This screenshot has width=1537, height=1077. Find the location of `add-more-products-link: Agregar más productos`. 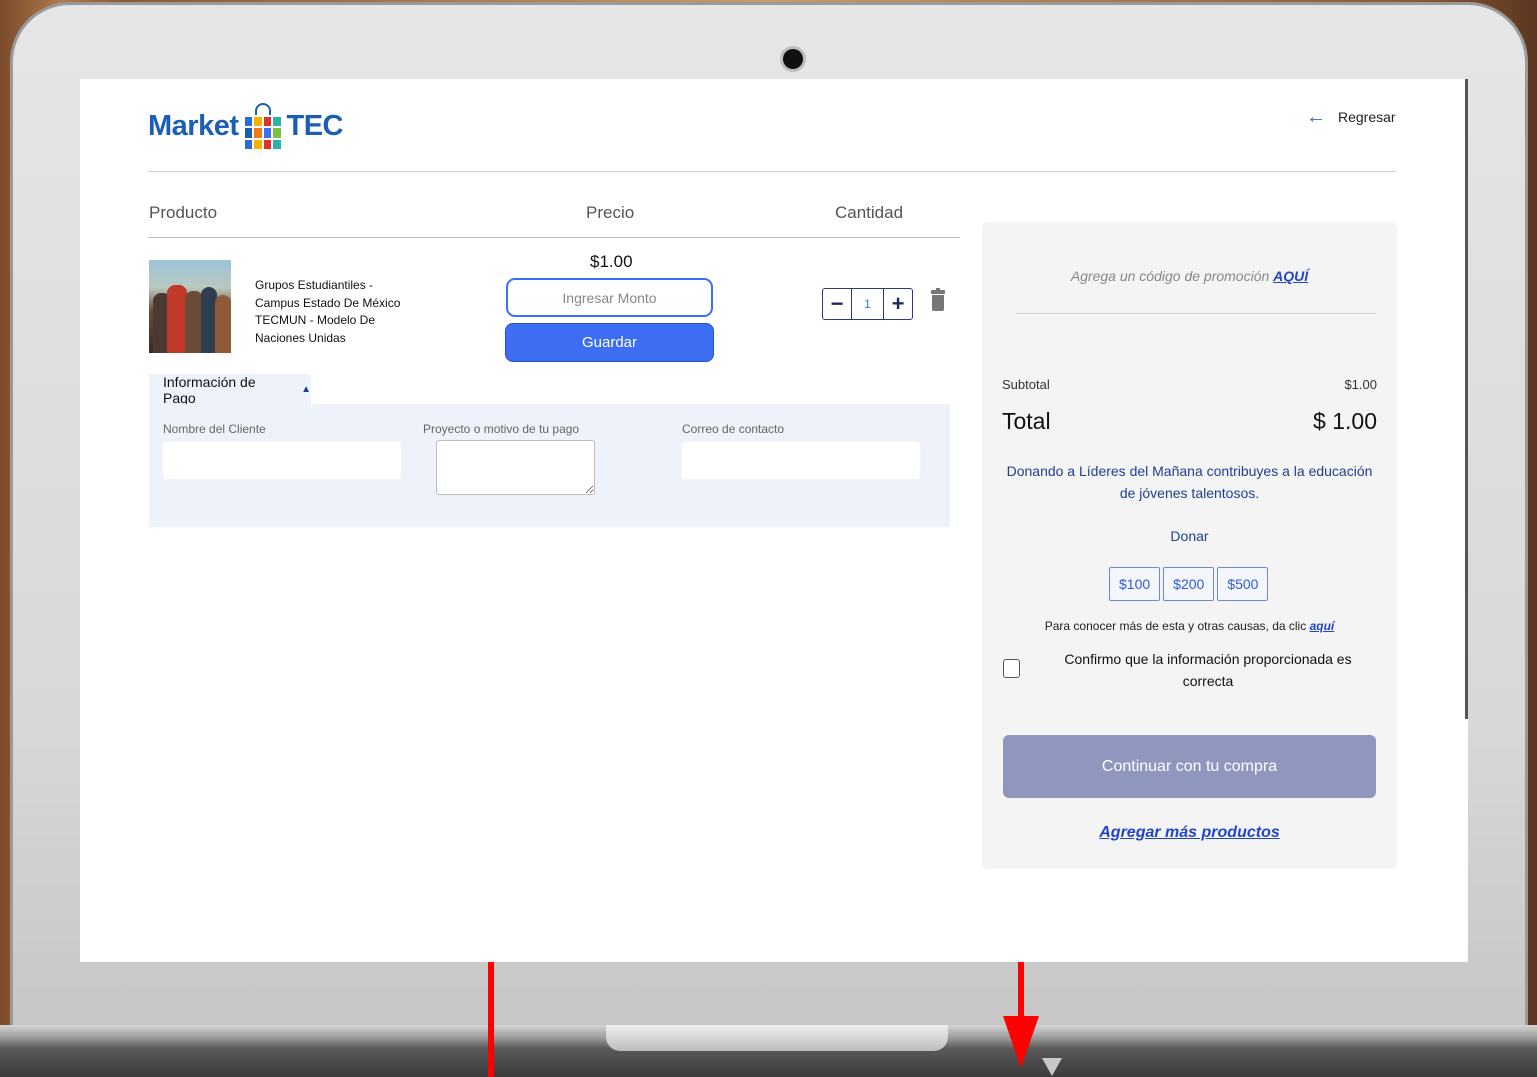

add-more-products-link: Agregar más productos is located at coordinates (1189, 833).